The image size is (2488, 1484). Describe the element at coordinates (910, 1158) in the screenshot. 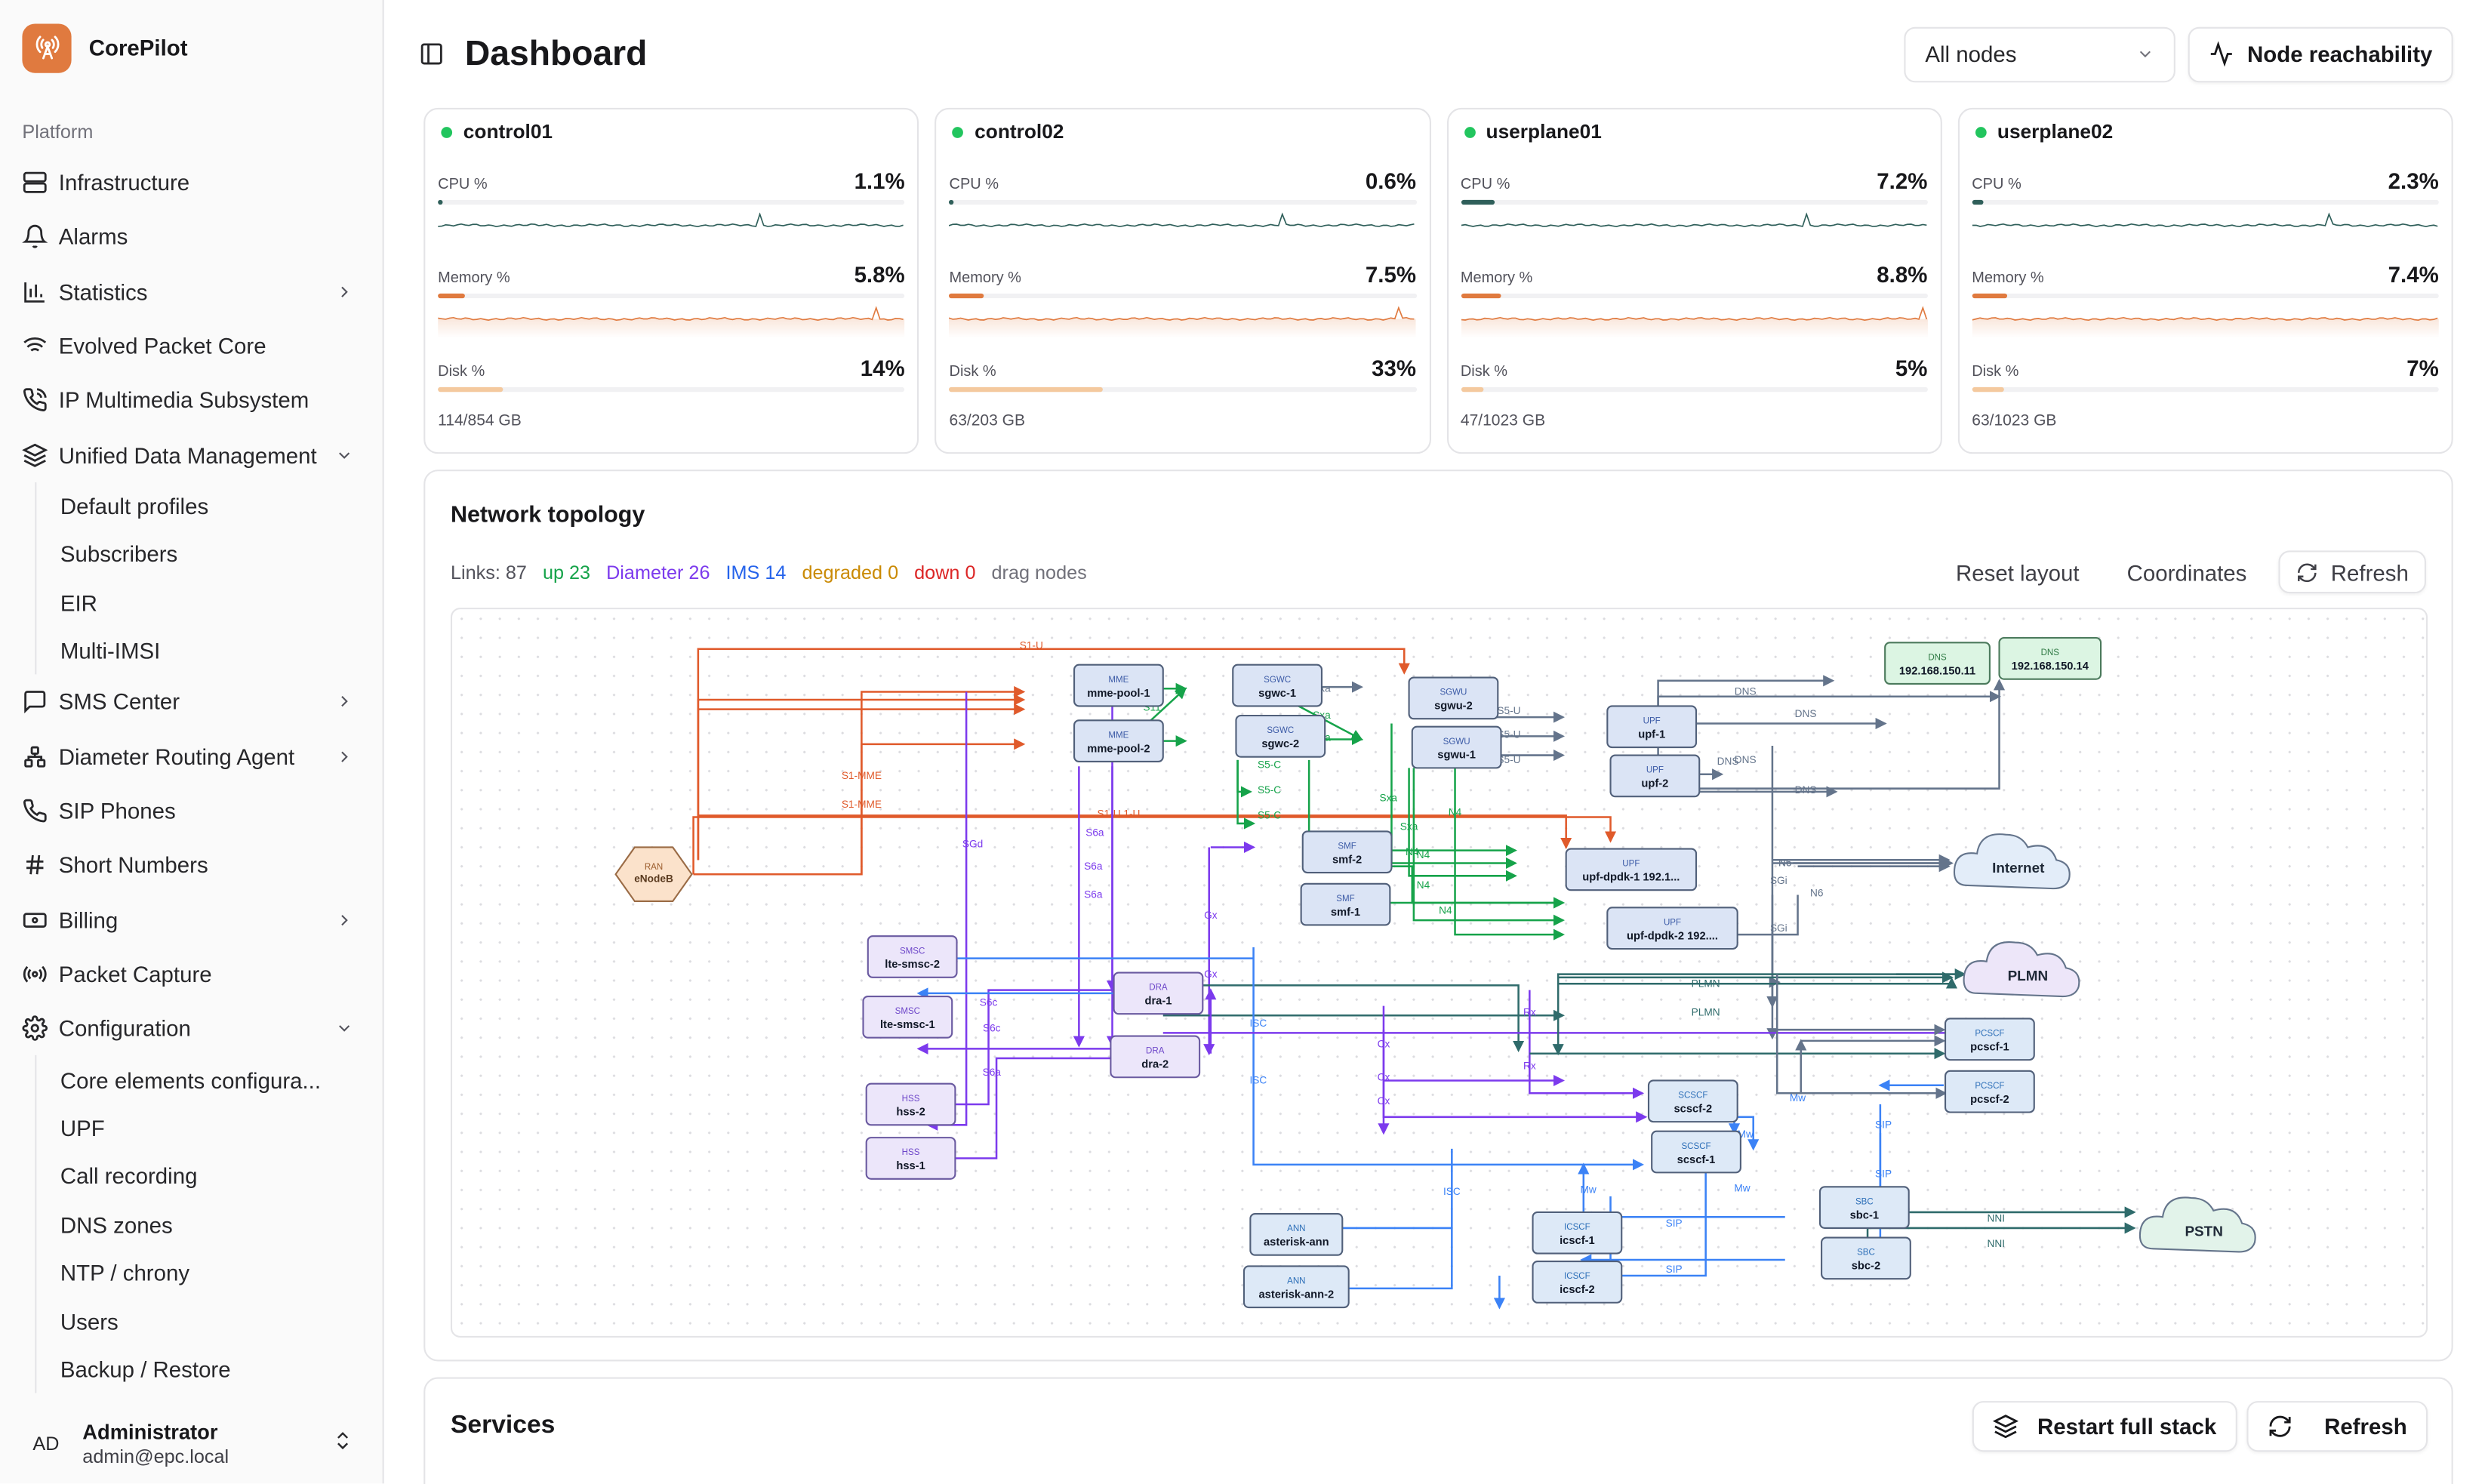

I see `topology-node-hss-1: HSS hss-1` at that location.